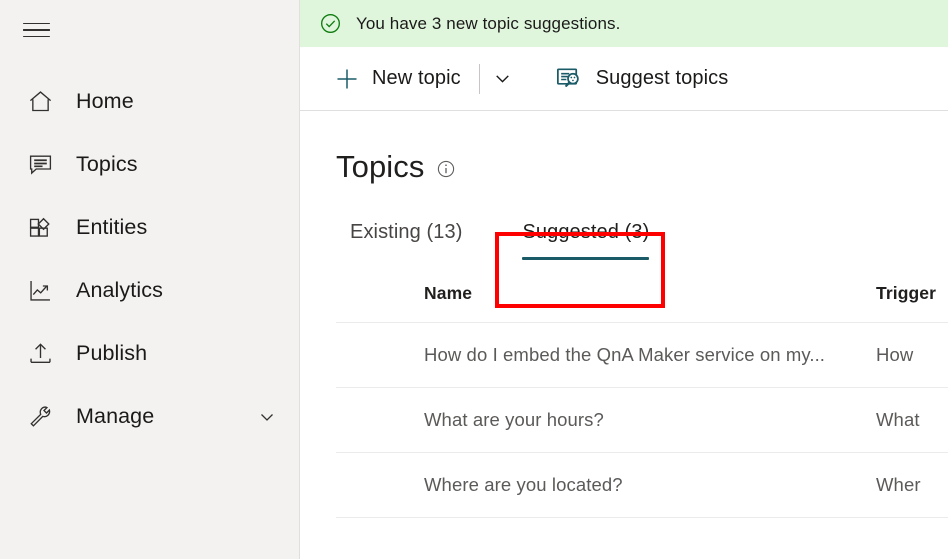 This screenshot has width=948, height=559. I want to click on table-row: What are your hours? What, so click(642, 420).